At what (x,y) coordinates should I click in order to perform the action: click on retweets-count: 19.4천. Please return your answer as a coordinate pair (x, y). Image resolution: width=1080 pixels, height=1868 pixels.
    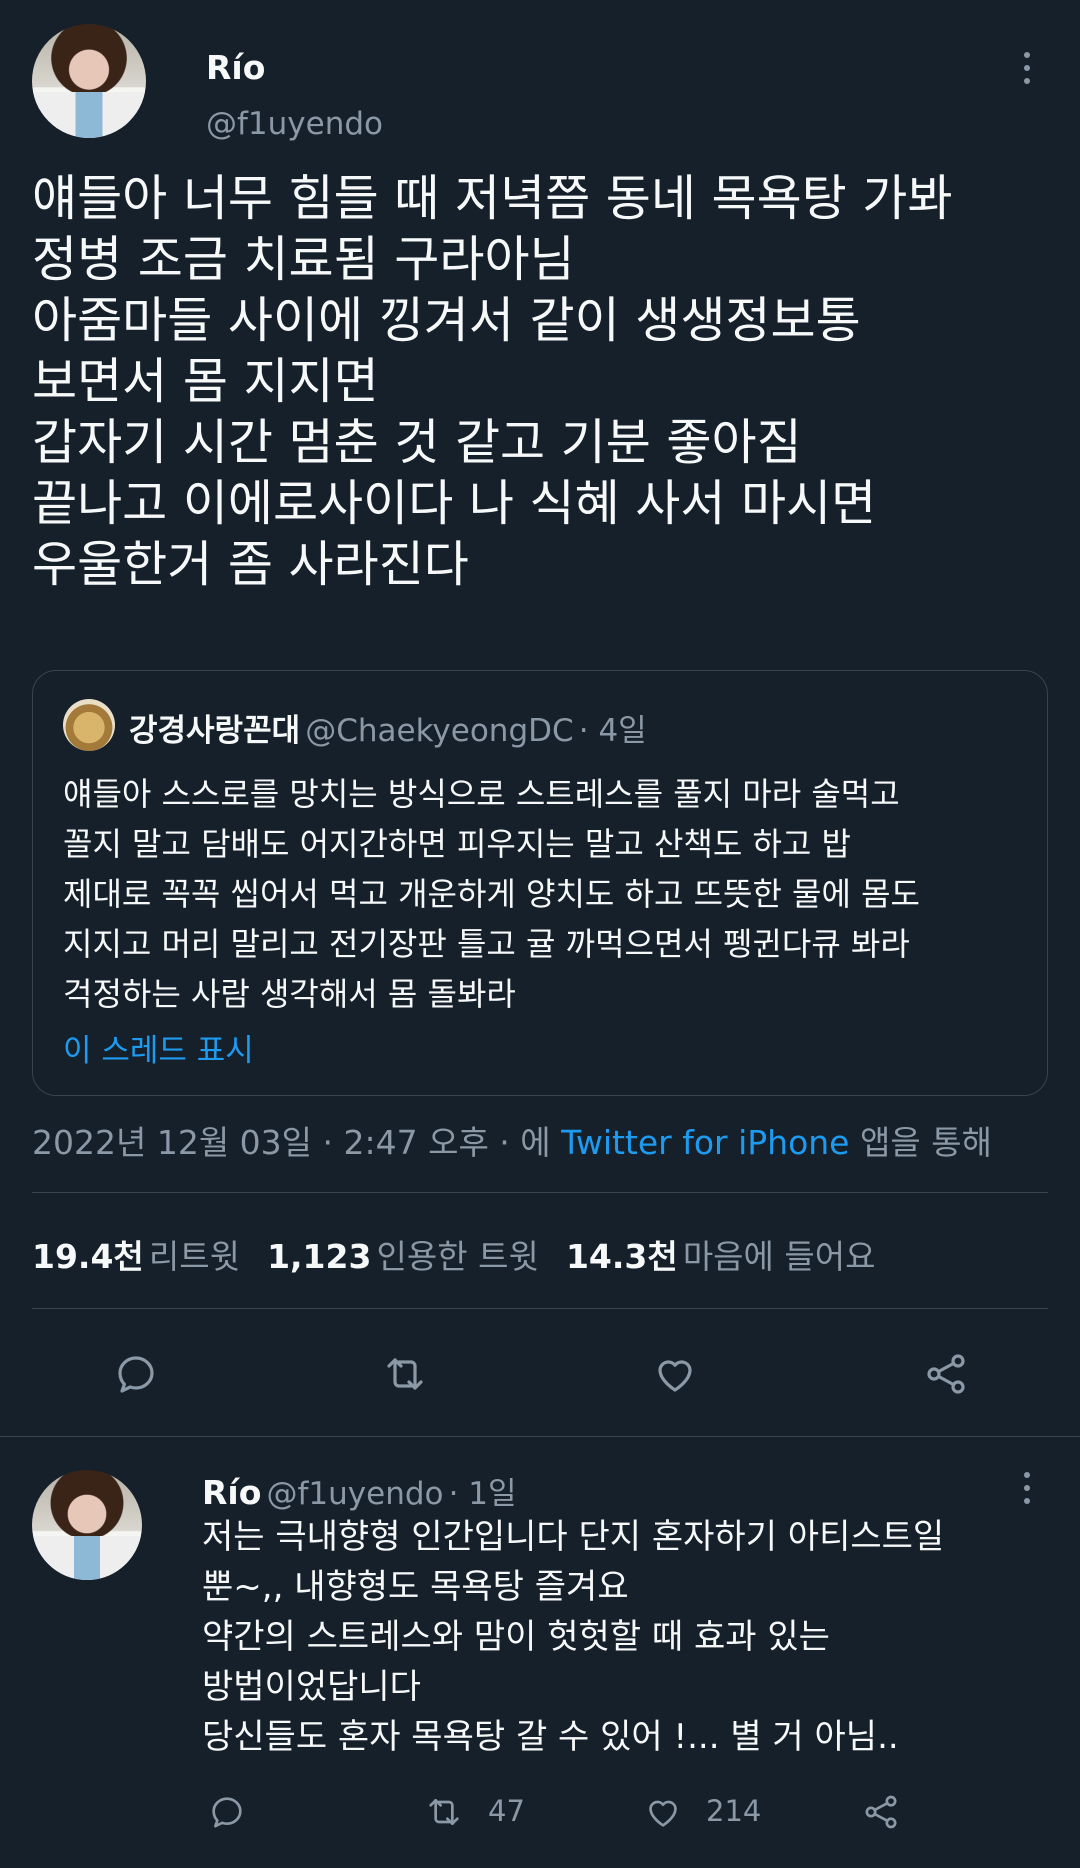
    Looking at the image, I should click on (88, 1256).